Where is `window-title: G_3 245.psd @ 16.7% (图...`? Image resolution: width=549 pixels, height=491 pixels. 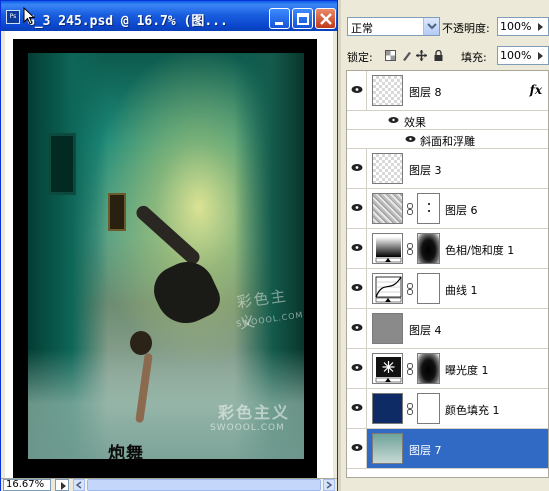 window-title: G_3 245.psd @ 16.7% (图... is located at coordinates (127, 21).